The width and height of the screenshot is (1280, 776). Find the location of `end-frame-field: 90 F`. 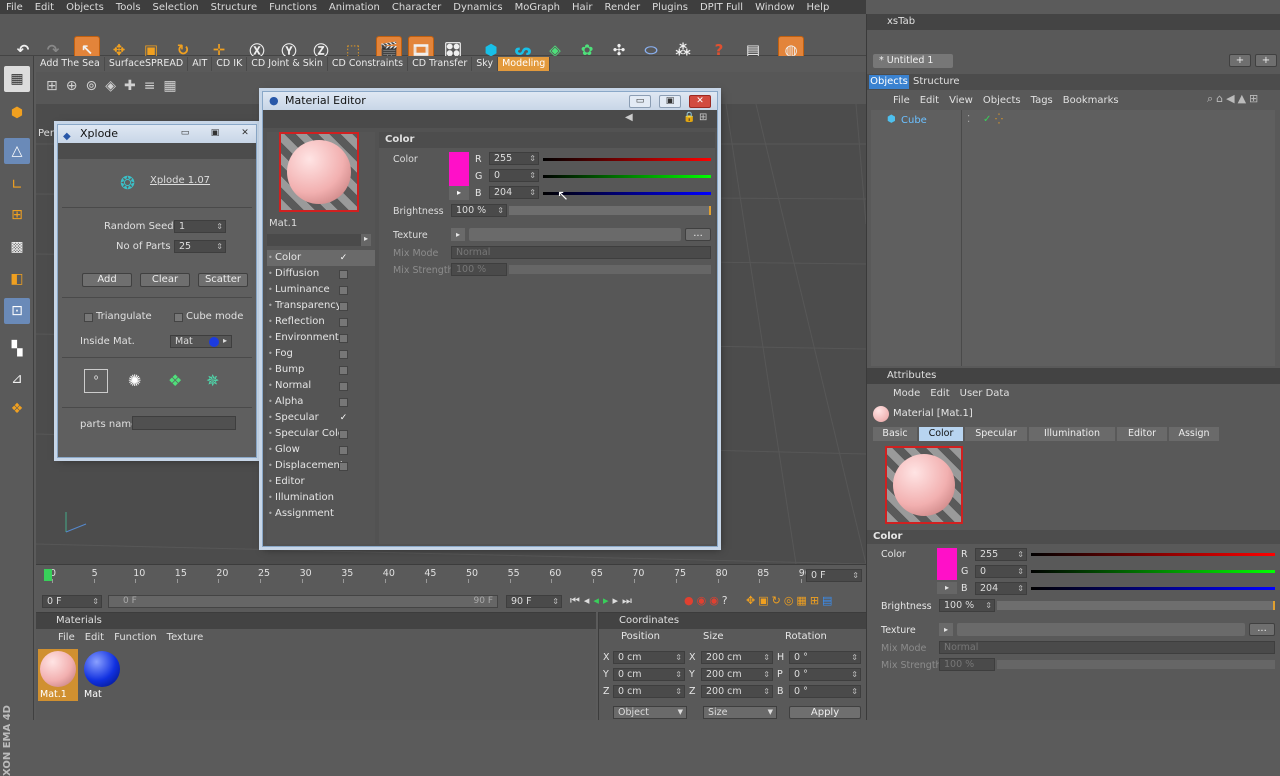

end-frame-field: 90 F is located at coordinates (534, 601).